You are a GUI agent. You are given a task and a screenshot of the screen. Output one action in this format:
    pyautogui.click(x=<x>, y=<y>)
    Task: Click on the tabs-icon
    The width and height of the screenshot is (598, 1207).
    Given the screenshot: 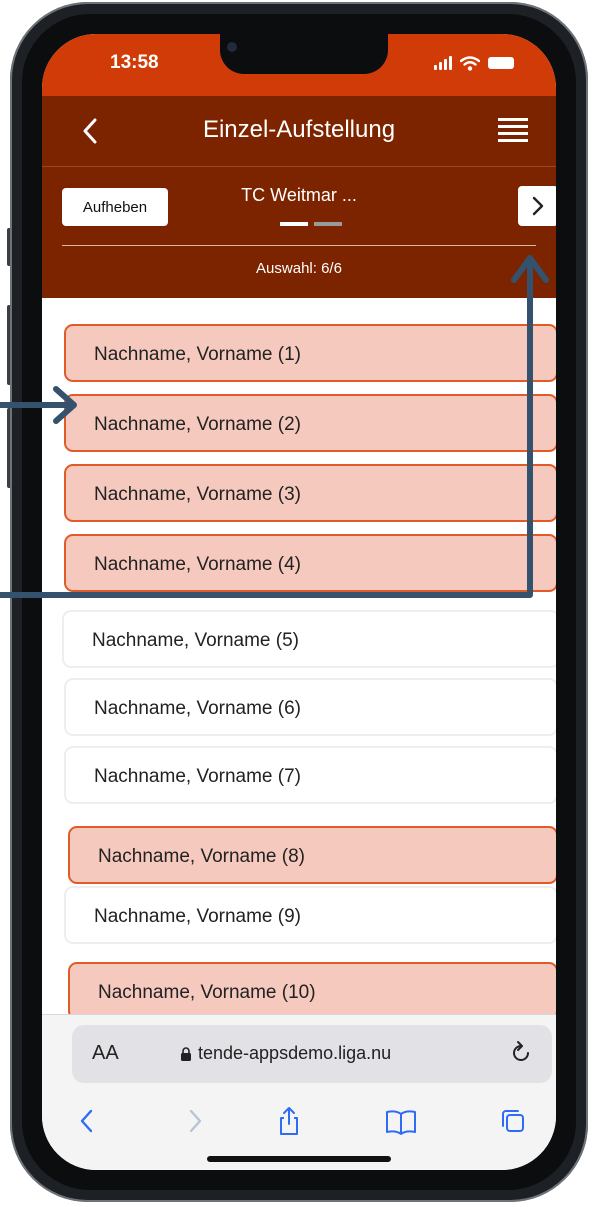 What is the action you would take?
    pyautogui.click(x=513, y=1121)
    